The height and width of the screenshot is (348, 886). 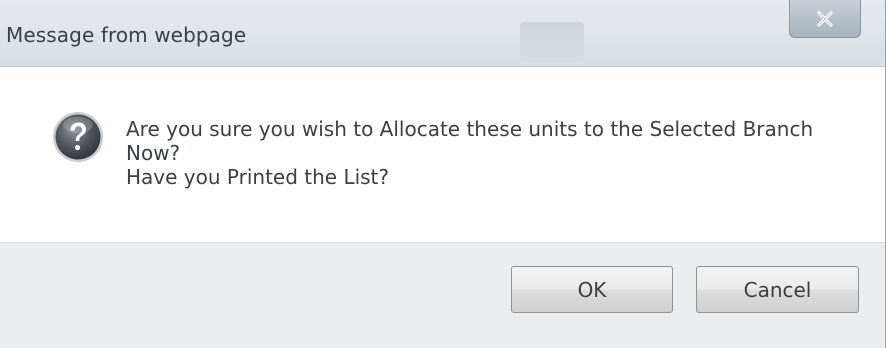 I want to click on message-line: Now?, so click(x=153, y=153).